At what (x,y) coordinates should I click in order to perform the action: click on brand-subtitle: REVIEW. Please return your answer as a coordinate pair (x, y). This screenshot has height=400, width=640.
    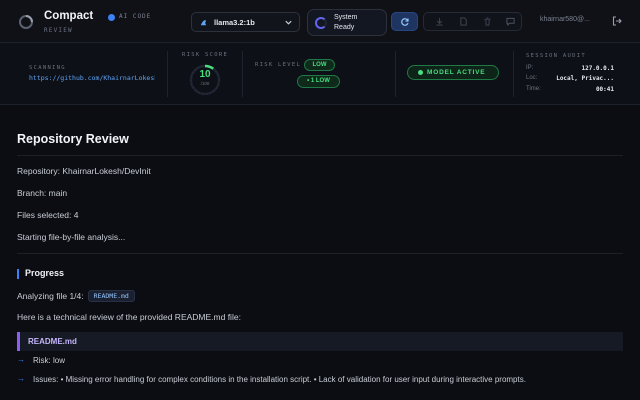
    Looking at the image, I should click on (58, 30).